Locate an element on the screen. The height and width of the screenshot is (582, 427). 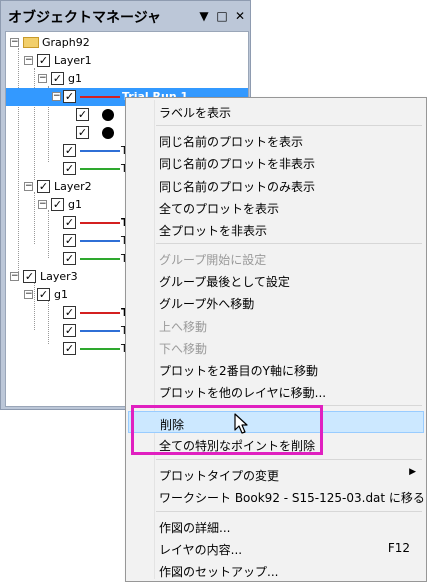
tree-row-layer1: − ✓ Layer1 is located at coordinates (127, 61).